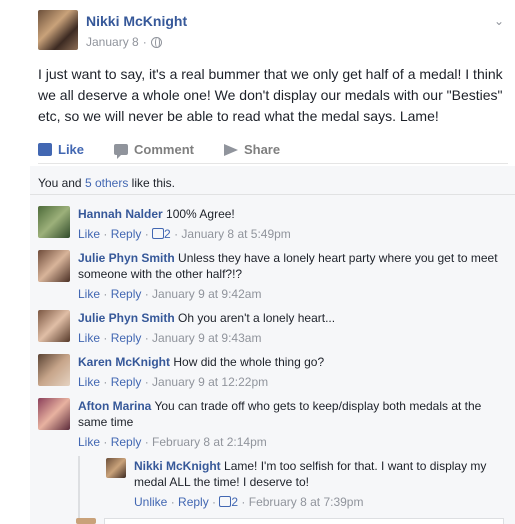  I want to click on comment-author: Hannah Nalder, so click(120, 214).